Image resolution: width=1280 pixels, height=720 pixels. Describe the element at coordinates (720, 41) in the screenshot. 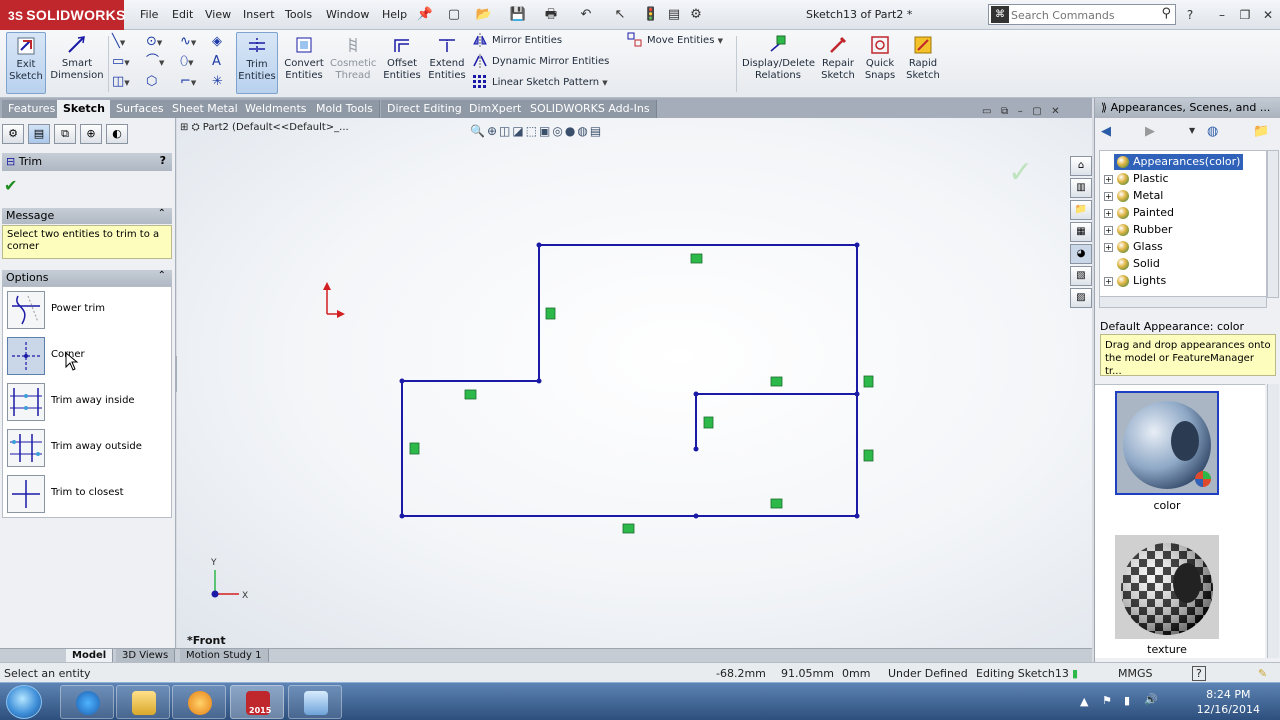

I see `move-entities-dropdown-icon: ▼` at that location.